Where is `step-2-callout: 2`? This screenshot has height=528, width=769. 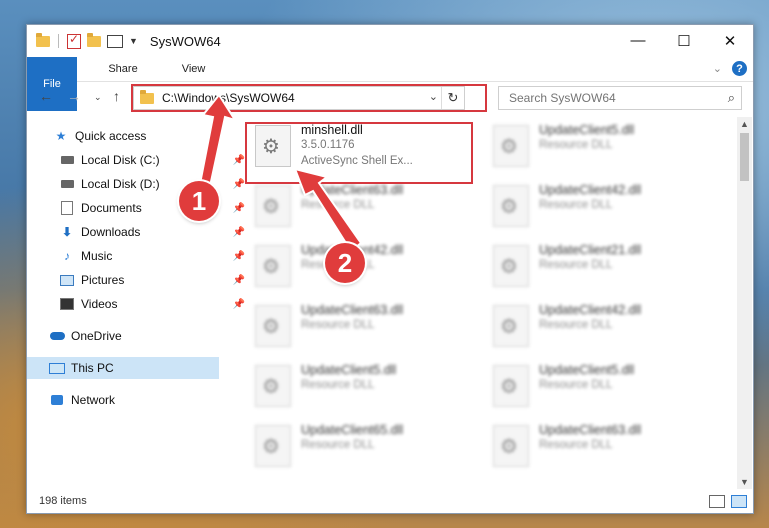 step-2-callout: 2 is located at coordinates (345, 263).